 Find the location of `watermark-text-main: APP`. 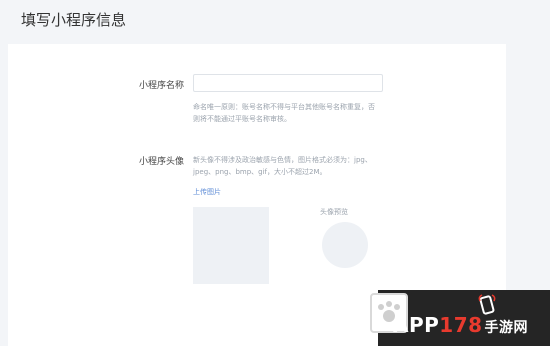

watermark-text-main: APP is located at coordinates (416, 325).